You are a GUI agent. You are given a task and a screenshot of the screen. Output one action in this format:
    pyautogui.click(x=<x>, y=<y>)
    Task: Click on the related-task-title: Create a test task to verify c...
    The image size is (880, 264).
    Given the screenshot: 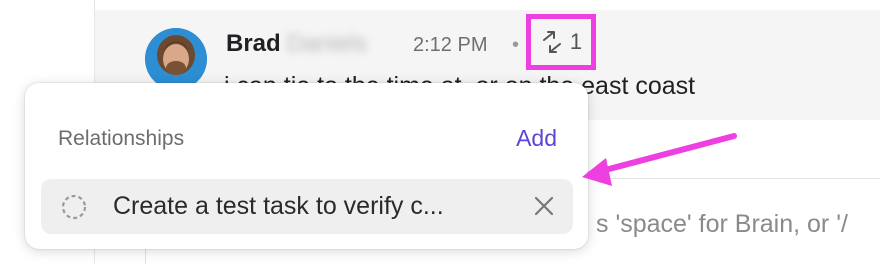 What is the action you would take?
    pyautogui.click(x=278, y=206)
    